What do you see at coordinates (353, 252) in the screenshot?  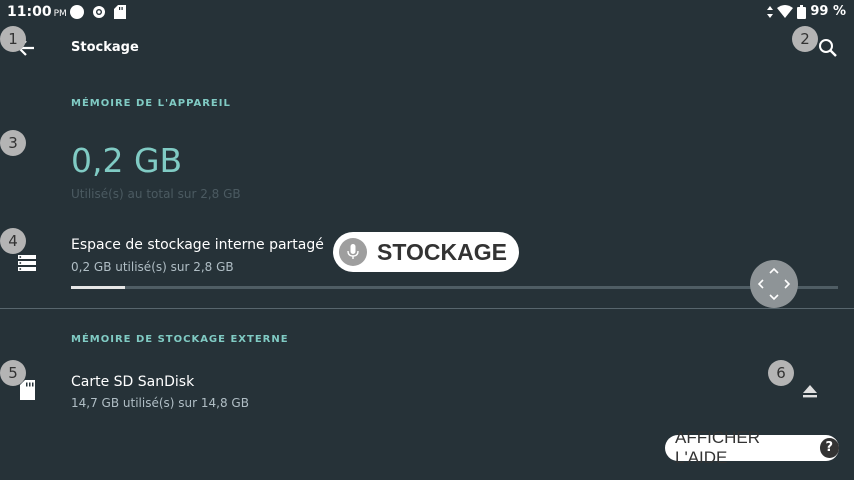 I see `mic-icon` at bounding box center [353, 252].